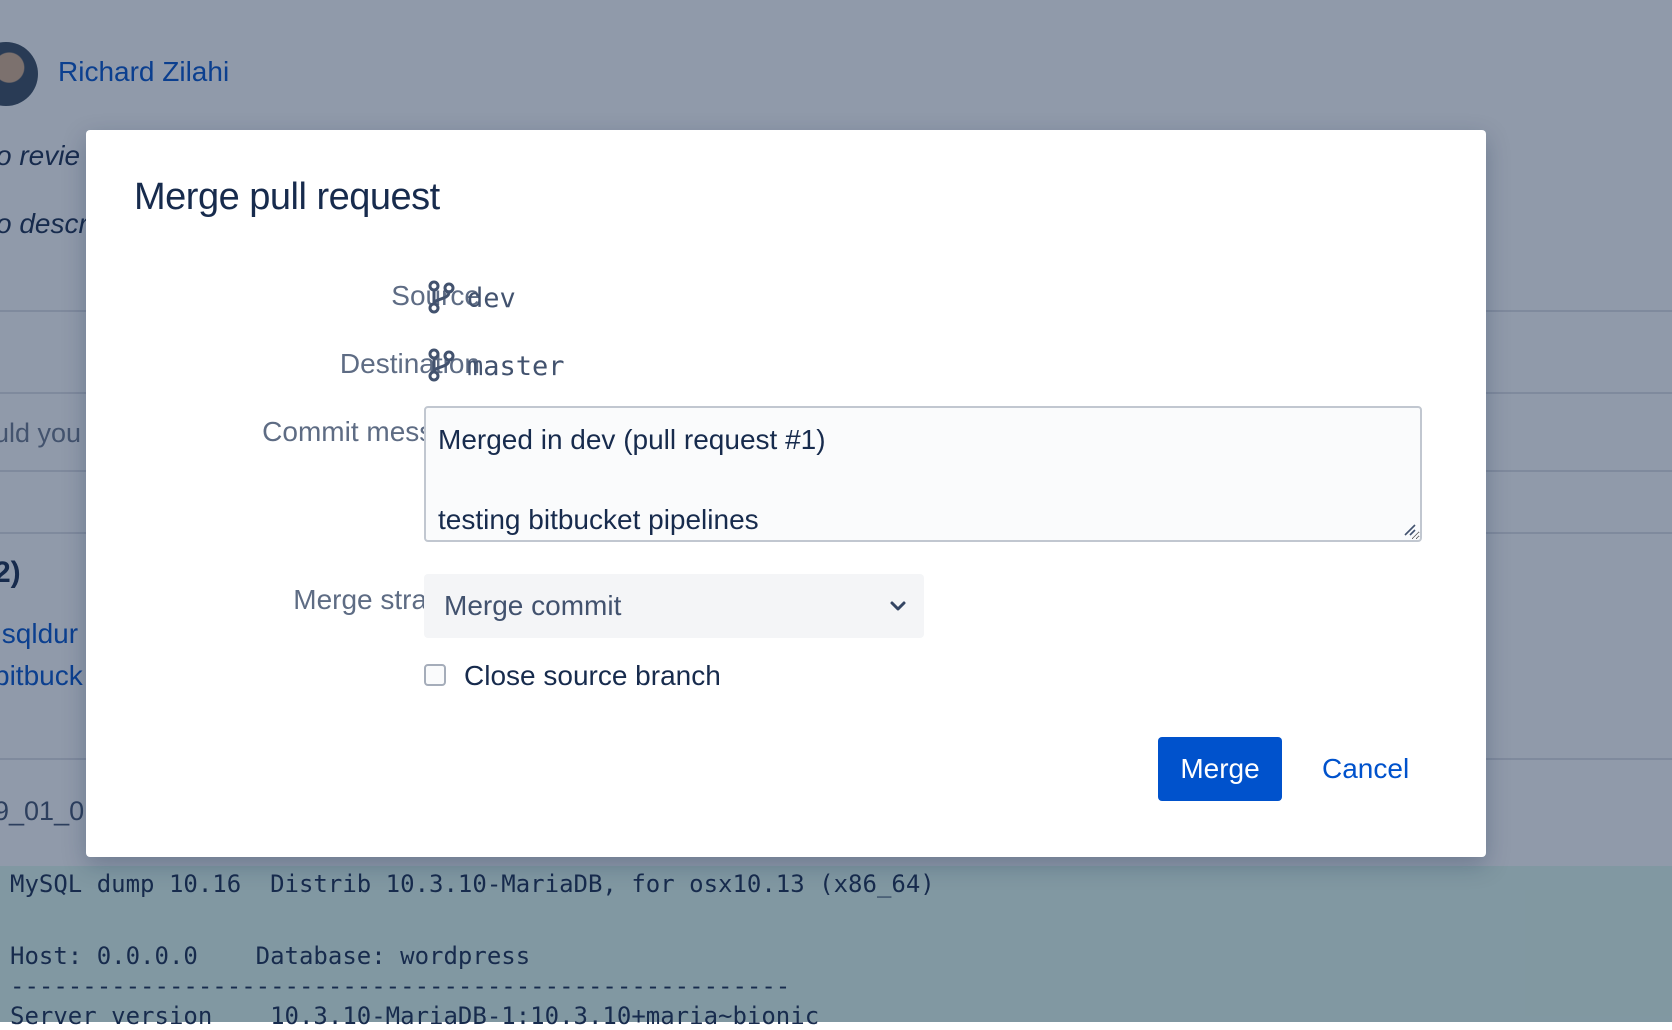  Describe the element at coordinates (674, 606) in the screenshot. I see `merge-strategy-select: Merge commit` at that location.